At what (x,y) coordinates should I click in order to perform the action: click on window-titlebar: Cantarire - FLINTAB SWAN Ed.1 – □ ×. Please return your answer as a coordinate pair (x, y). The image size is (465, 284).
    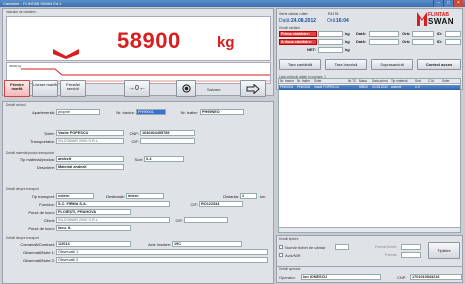
    Looking at the image, I should click on (232, 3).